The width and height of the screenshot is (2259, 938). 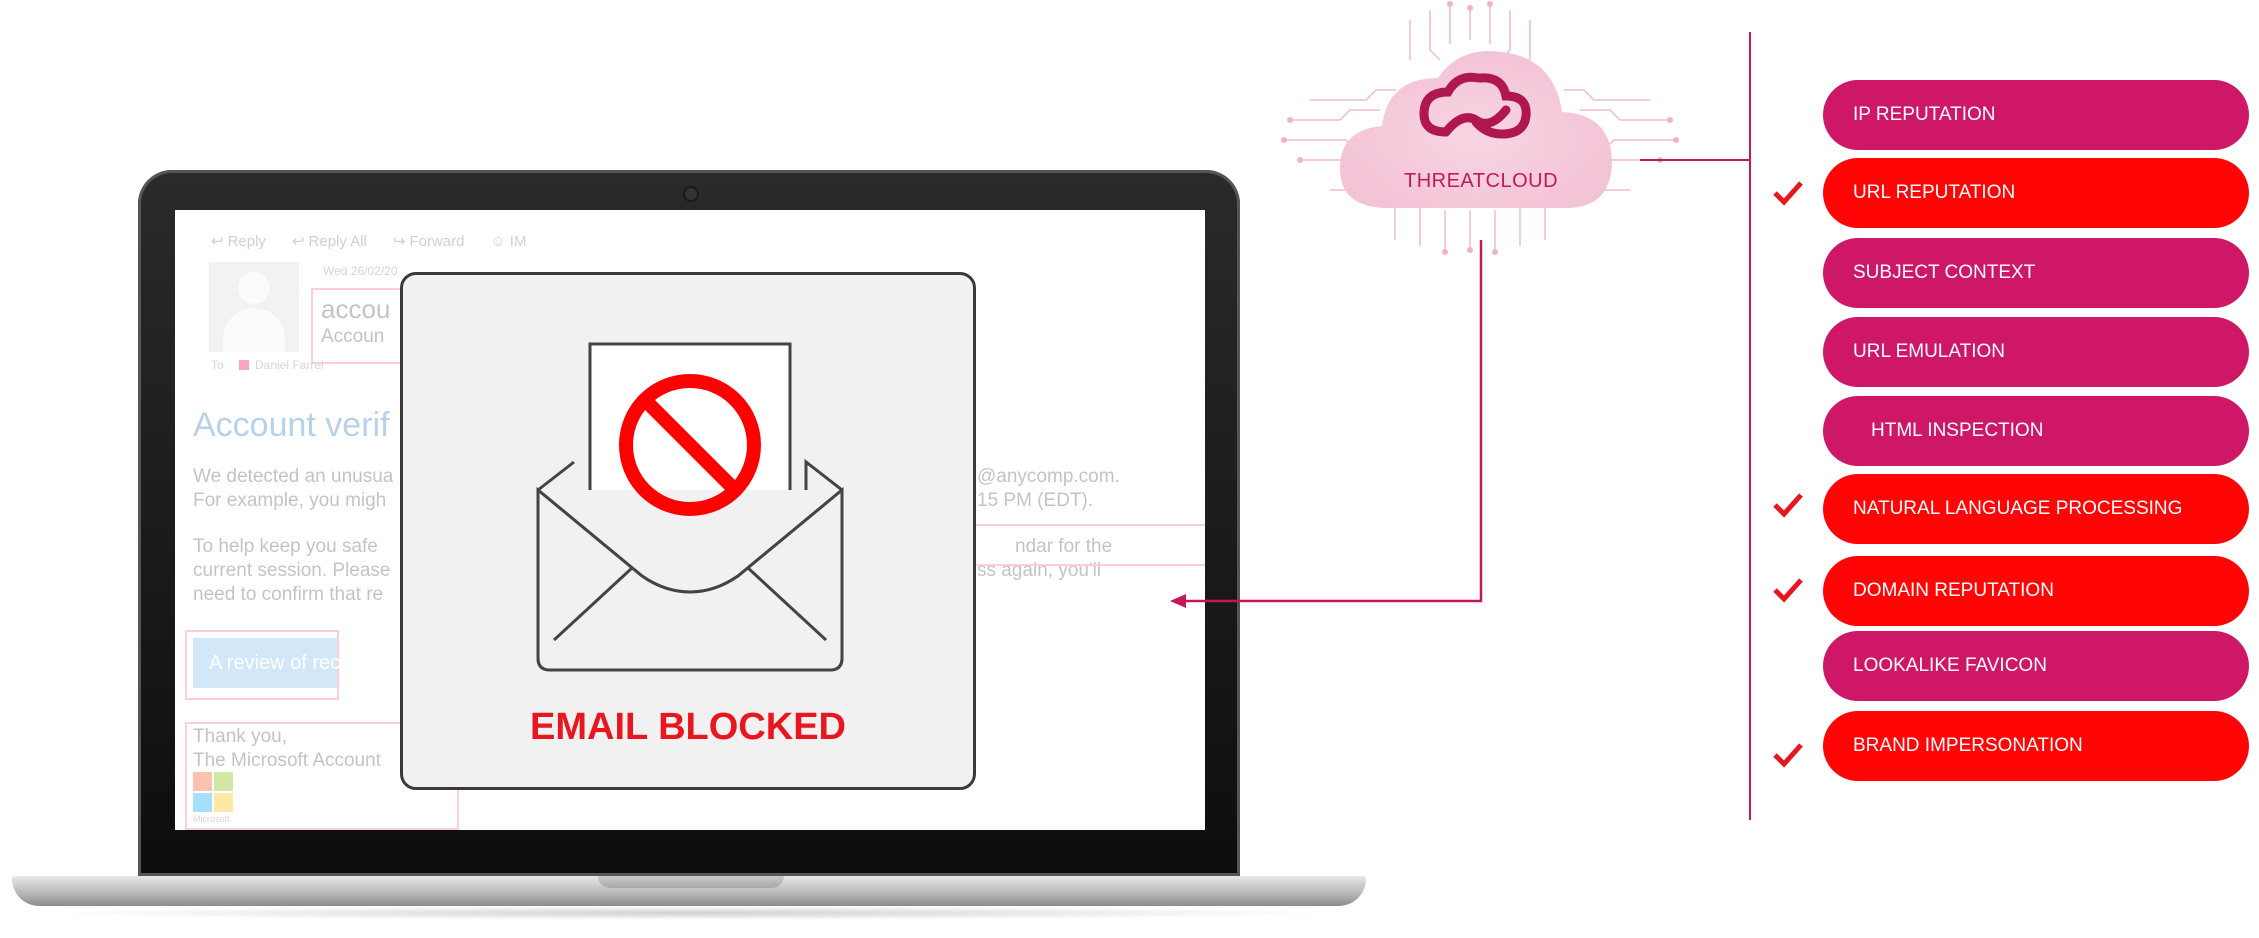 I want to click on check-ip-reputation: IP REPUTATION, so click(x=2036, y=115).